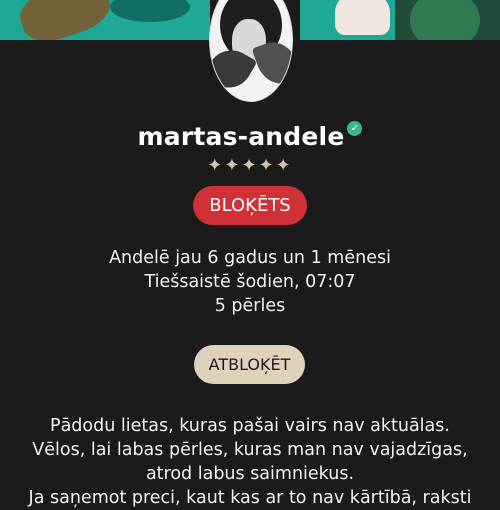 This screenshot has height=510, width=500. Describe the element at coordinates (250, 165) in the screenshot. I see `rating-stars: ✦✦✦✦✦` at that location.